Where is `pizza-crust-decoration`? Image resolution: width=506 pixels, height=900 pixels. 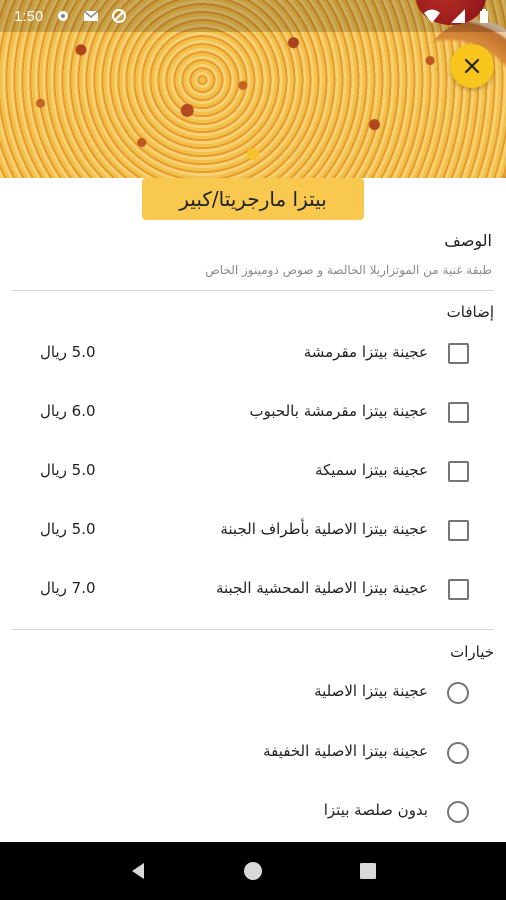 pizza-crust-decoration is located at coordinates (456, 99).